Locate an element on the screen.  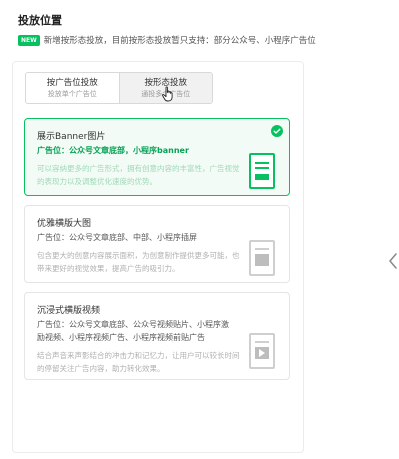
section-title: 投放位置 is located at coordinates (40, 20).